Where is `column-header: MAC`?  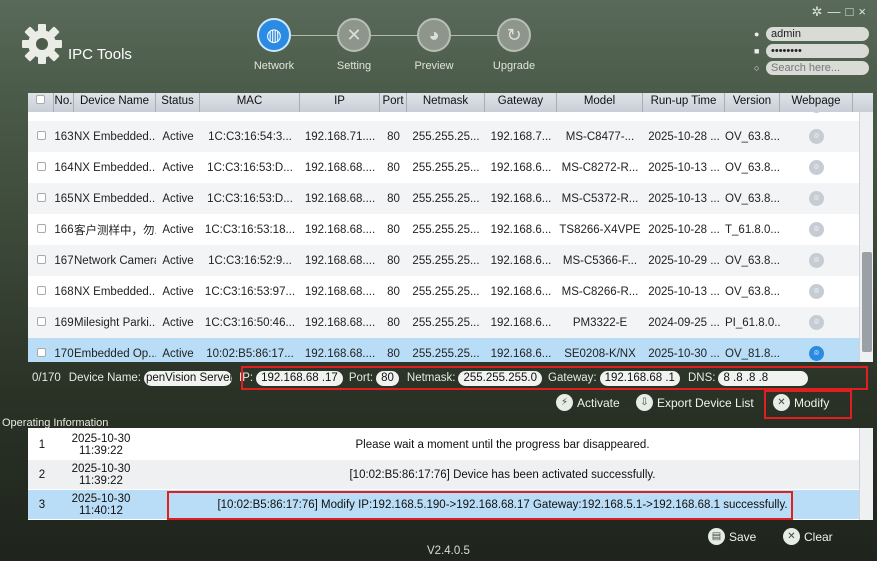
column-header: MAC is located at coordinates (250, 102).